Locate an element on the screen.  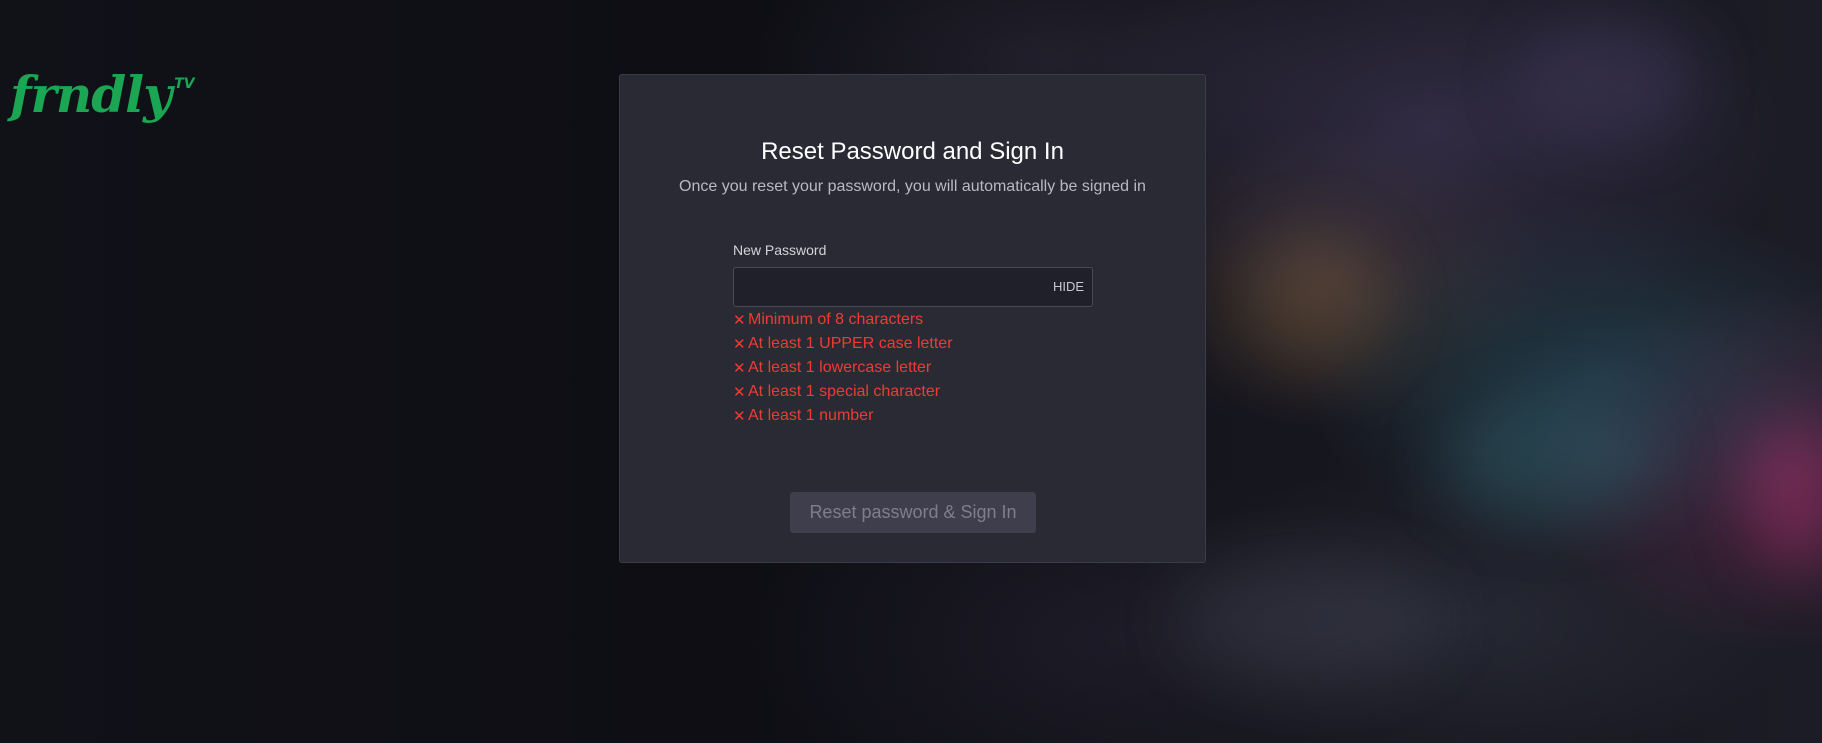
requirement-item: ✕ At least 1 special character is located at coordinates (843, 392).